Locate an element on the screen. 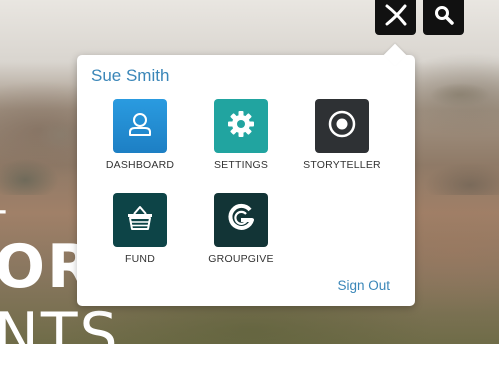  apps-menu-button is located at coordinates (395, 17).